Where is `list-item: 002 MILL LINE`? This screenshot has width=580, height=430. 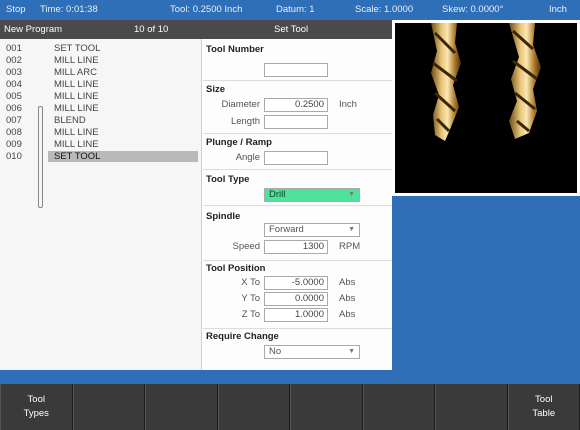
list-item: 002 MILL LINE is located at coordinates (101, 61).